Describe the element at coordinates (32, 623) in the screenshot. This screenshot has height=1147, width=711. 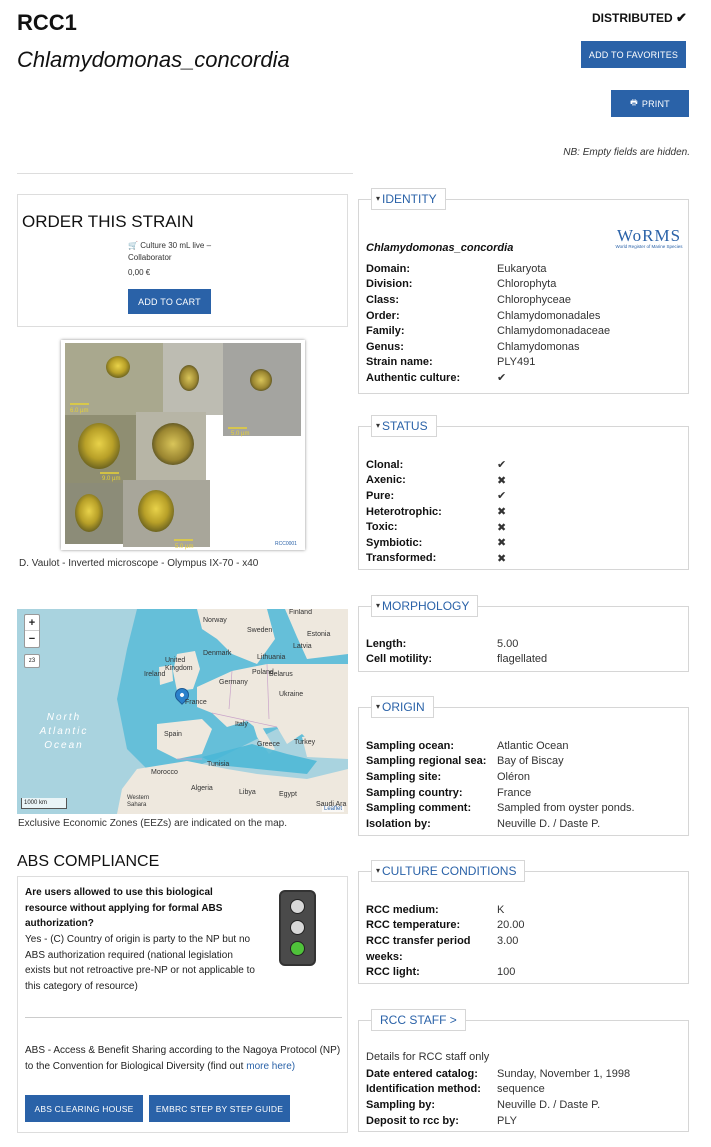
I see `zoom-in-button: +` at that location.